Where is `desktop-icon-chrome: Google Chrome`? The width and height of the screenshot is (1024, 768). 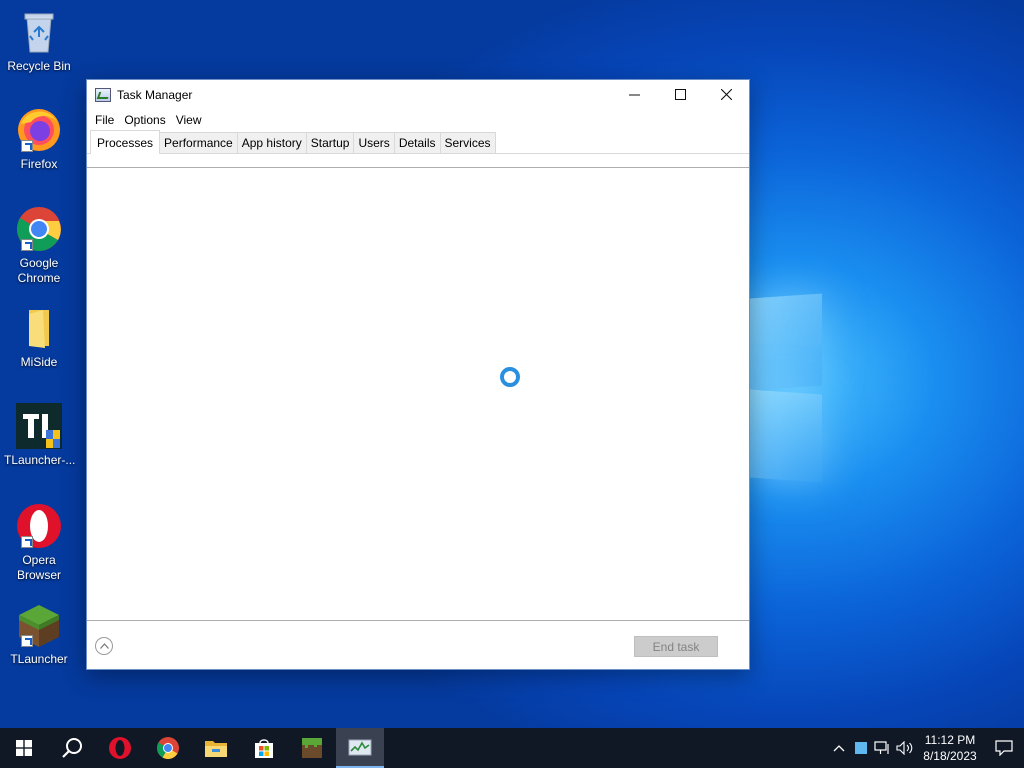
desktop-icon-chrome: Google Chrome is located at coordinates (39, 245).